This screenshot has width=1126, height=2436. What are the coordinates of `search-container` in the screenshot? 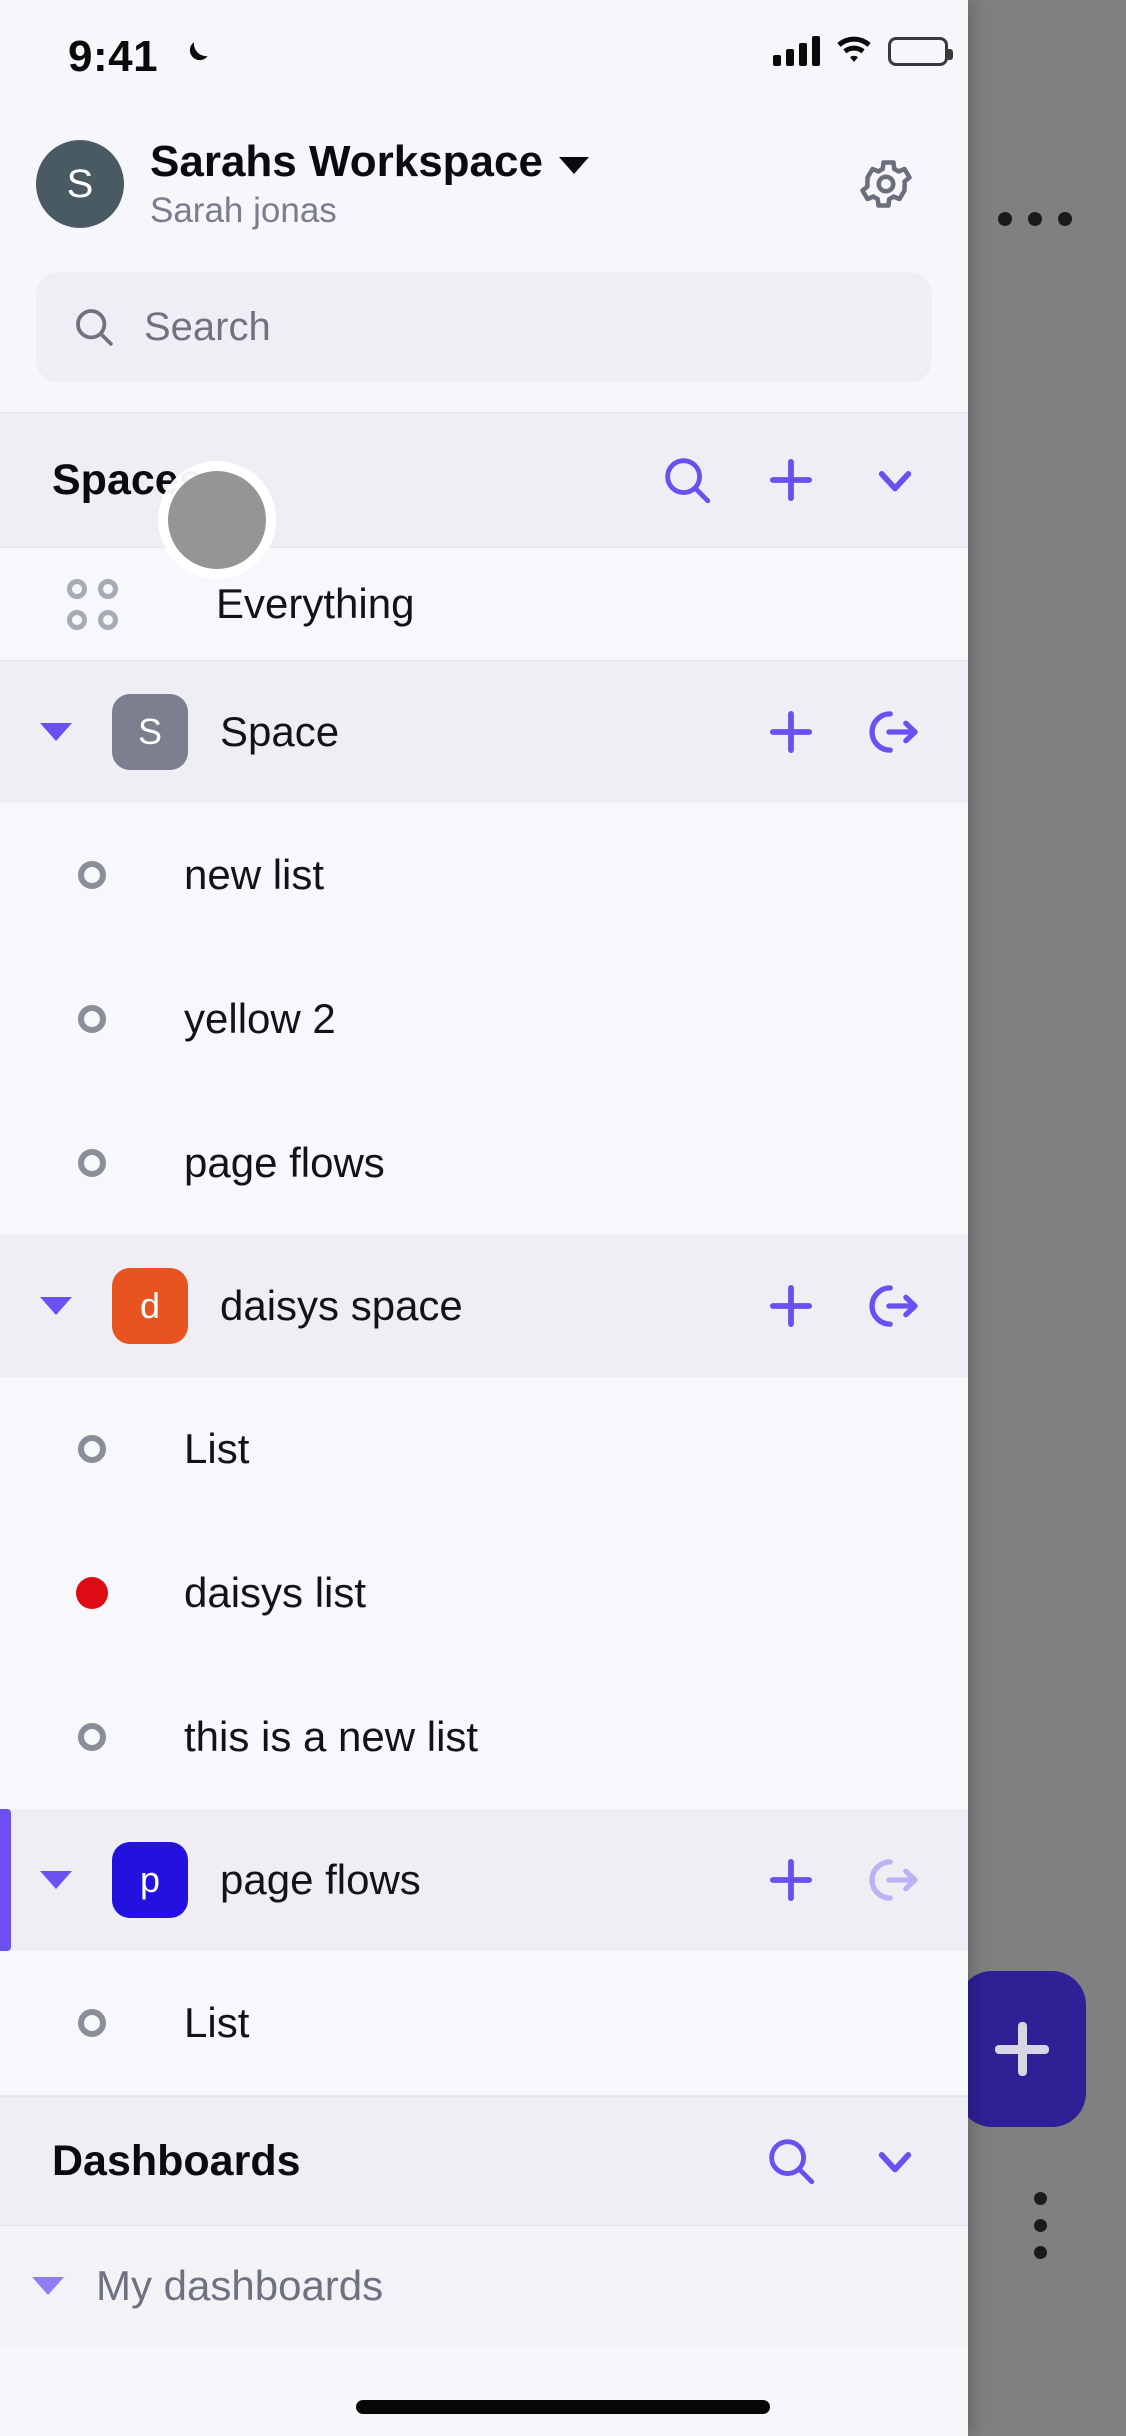 It's located at (484, 335).